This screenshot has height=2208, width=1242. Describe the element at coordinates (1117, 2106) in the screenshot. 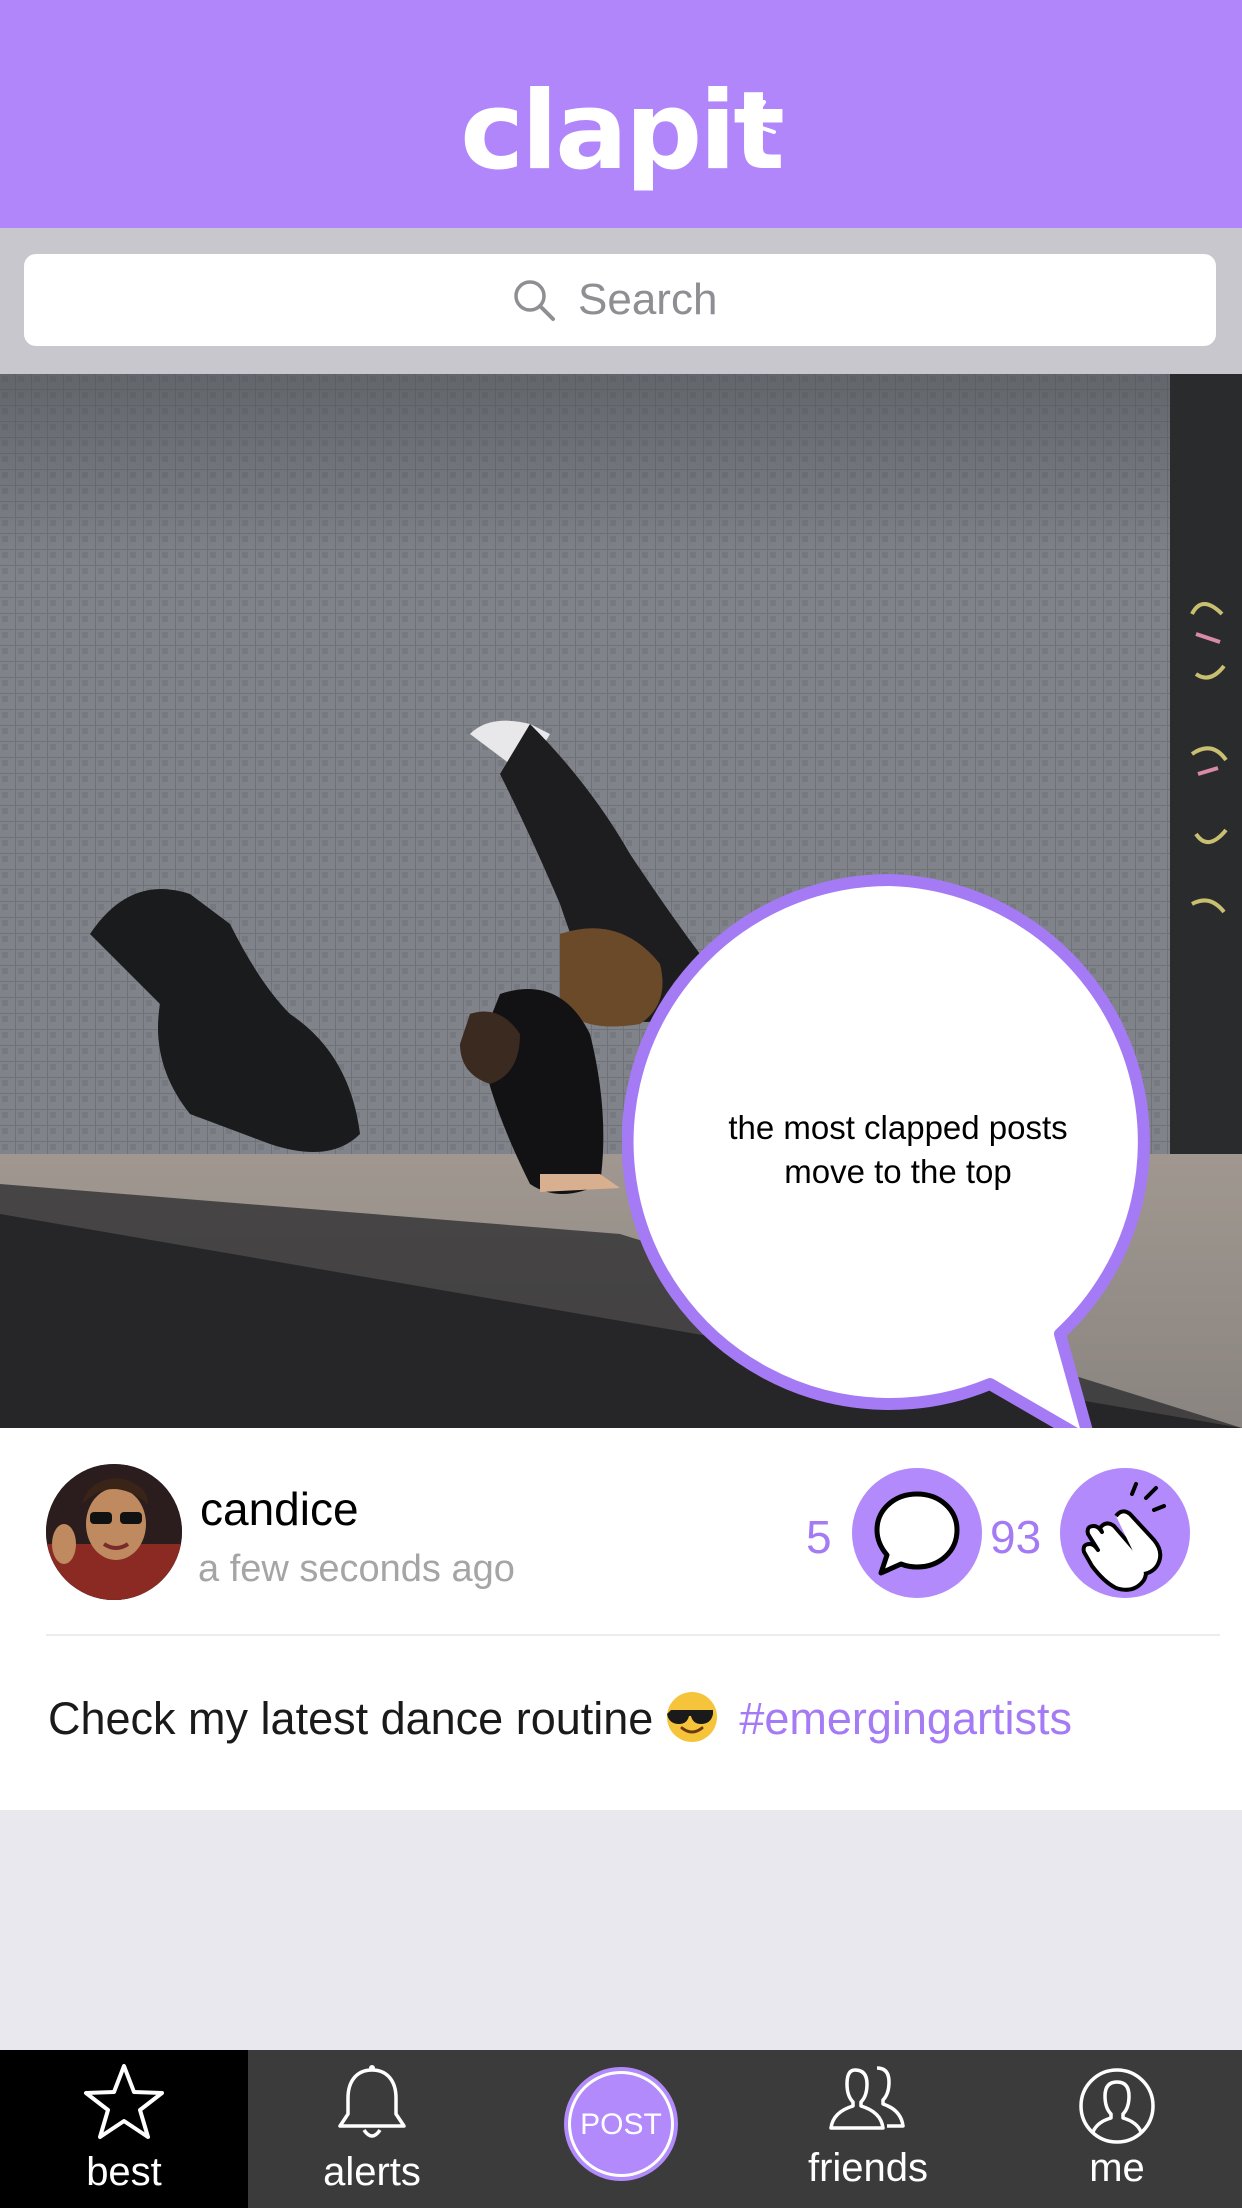

I see `profile-icon` at that location.